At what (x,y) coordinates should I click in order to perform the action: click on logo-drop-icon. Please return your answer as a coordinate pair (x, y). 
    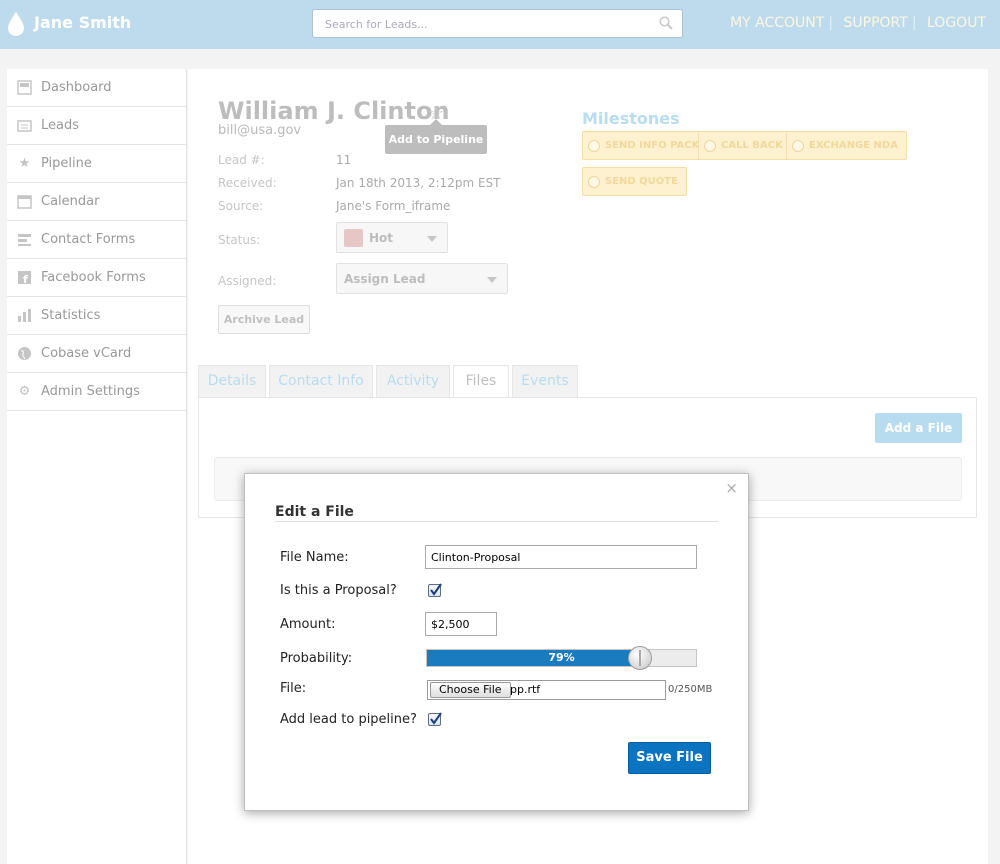
    Looking at the image, I should click on (16, 24).